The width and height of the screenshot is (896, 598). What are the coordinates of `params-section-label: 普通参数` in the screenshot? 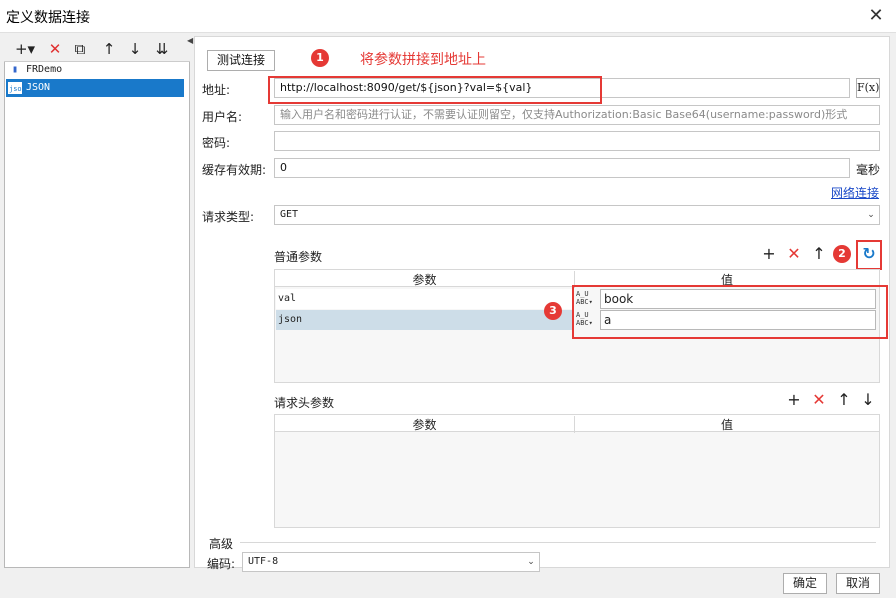 It's located at (298, 257).